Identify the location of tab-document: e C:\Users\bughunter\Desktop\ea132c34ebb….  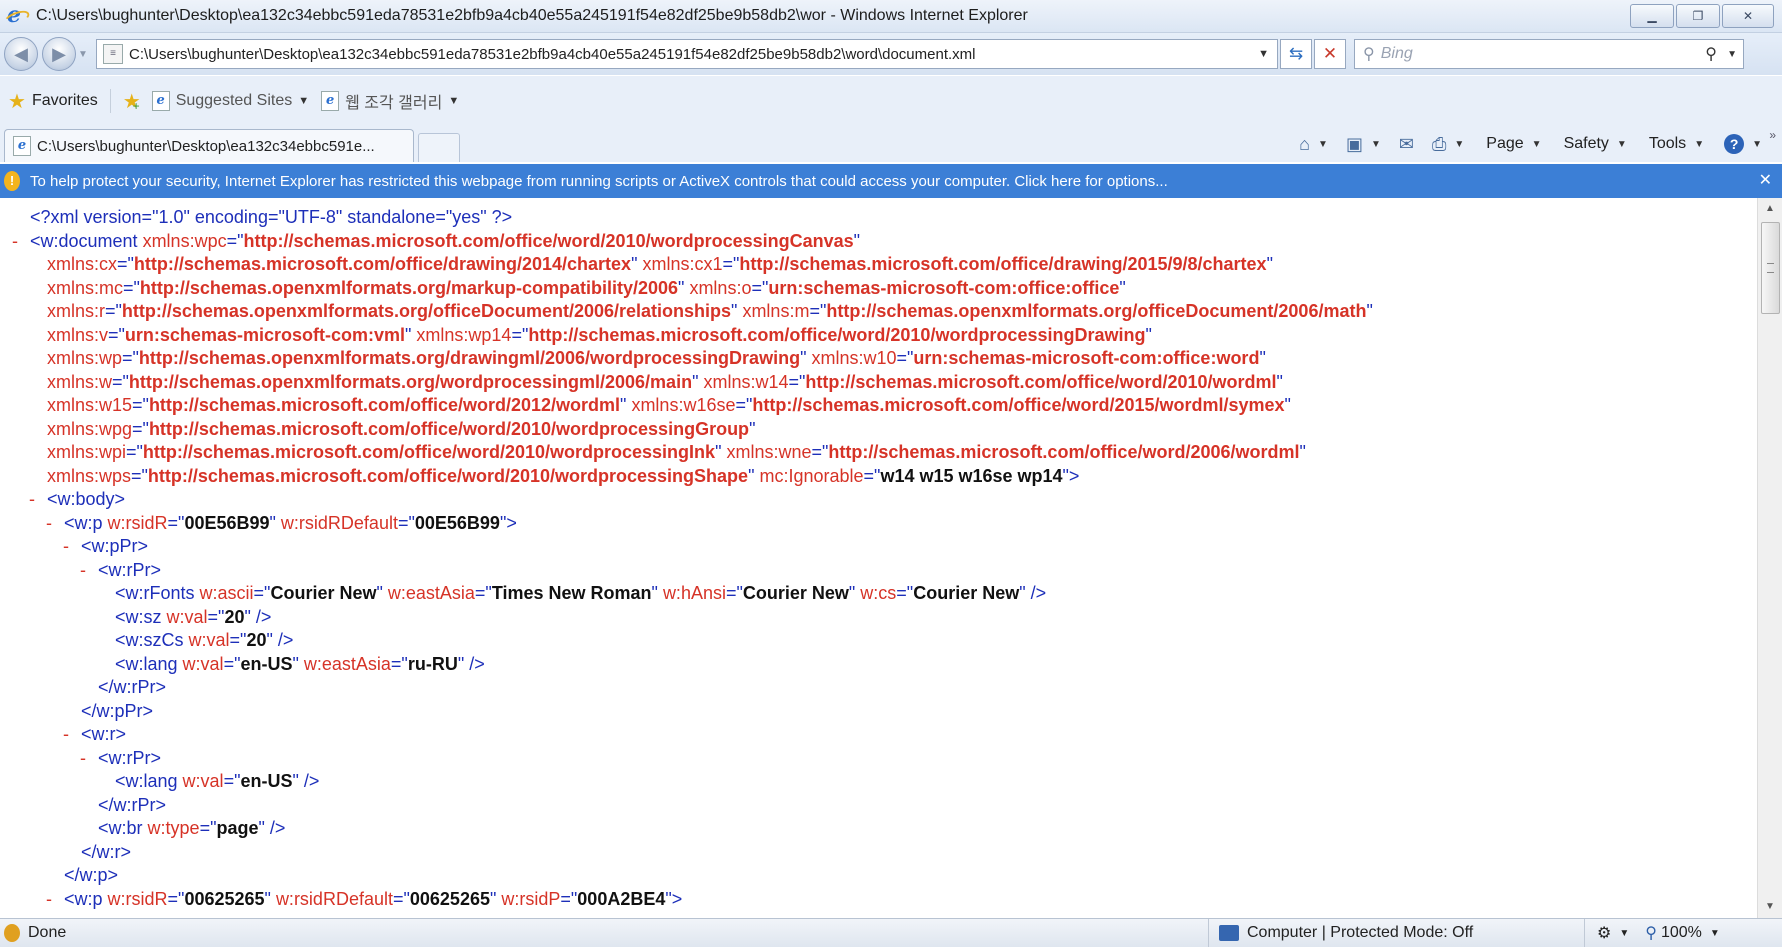
(209, 145).